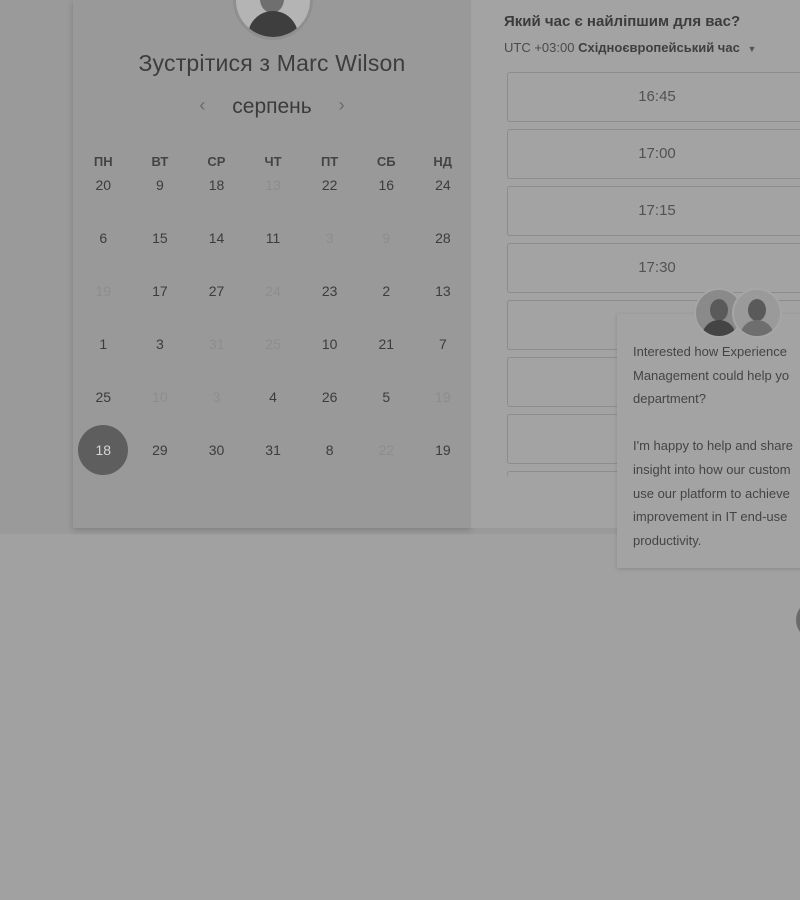 The height and width of the screenshot is (900, 800). What do you see at coordinates (539, 47) in the screenshot?
I see `timezone-offset: UTC +03:00` at bounding box center [539, 47].